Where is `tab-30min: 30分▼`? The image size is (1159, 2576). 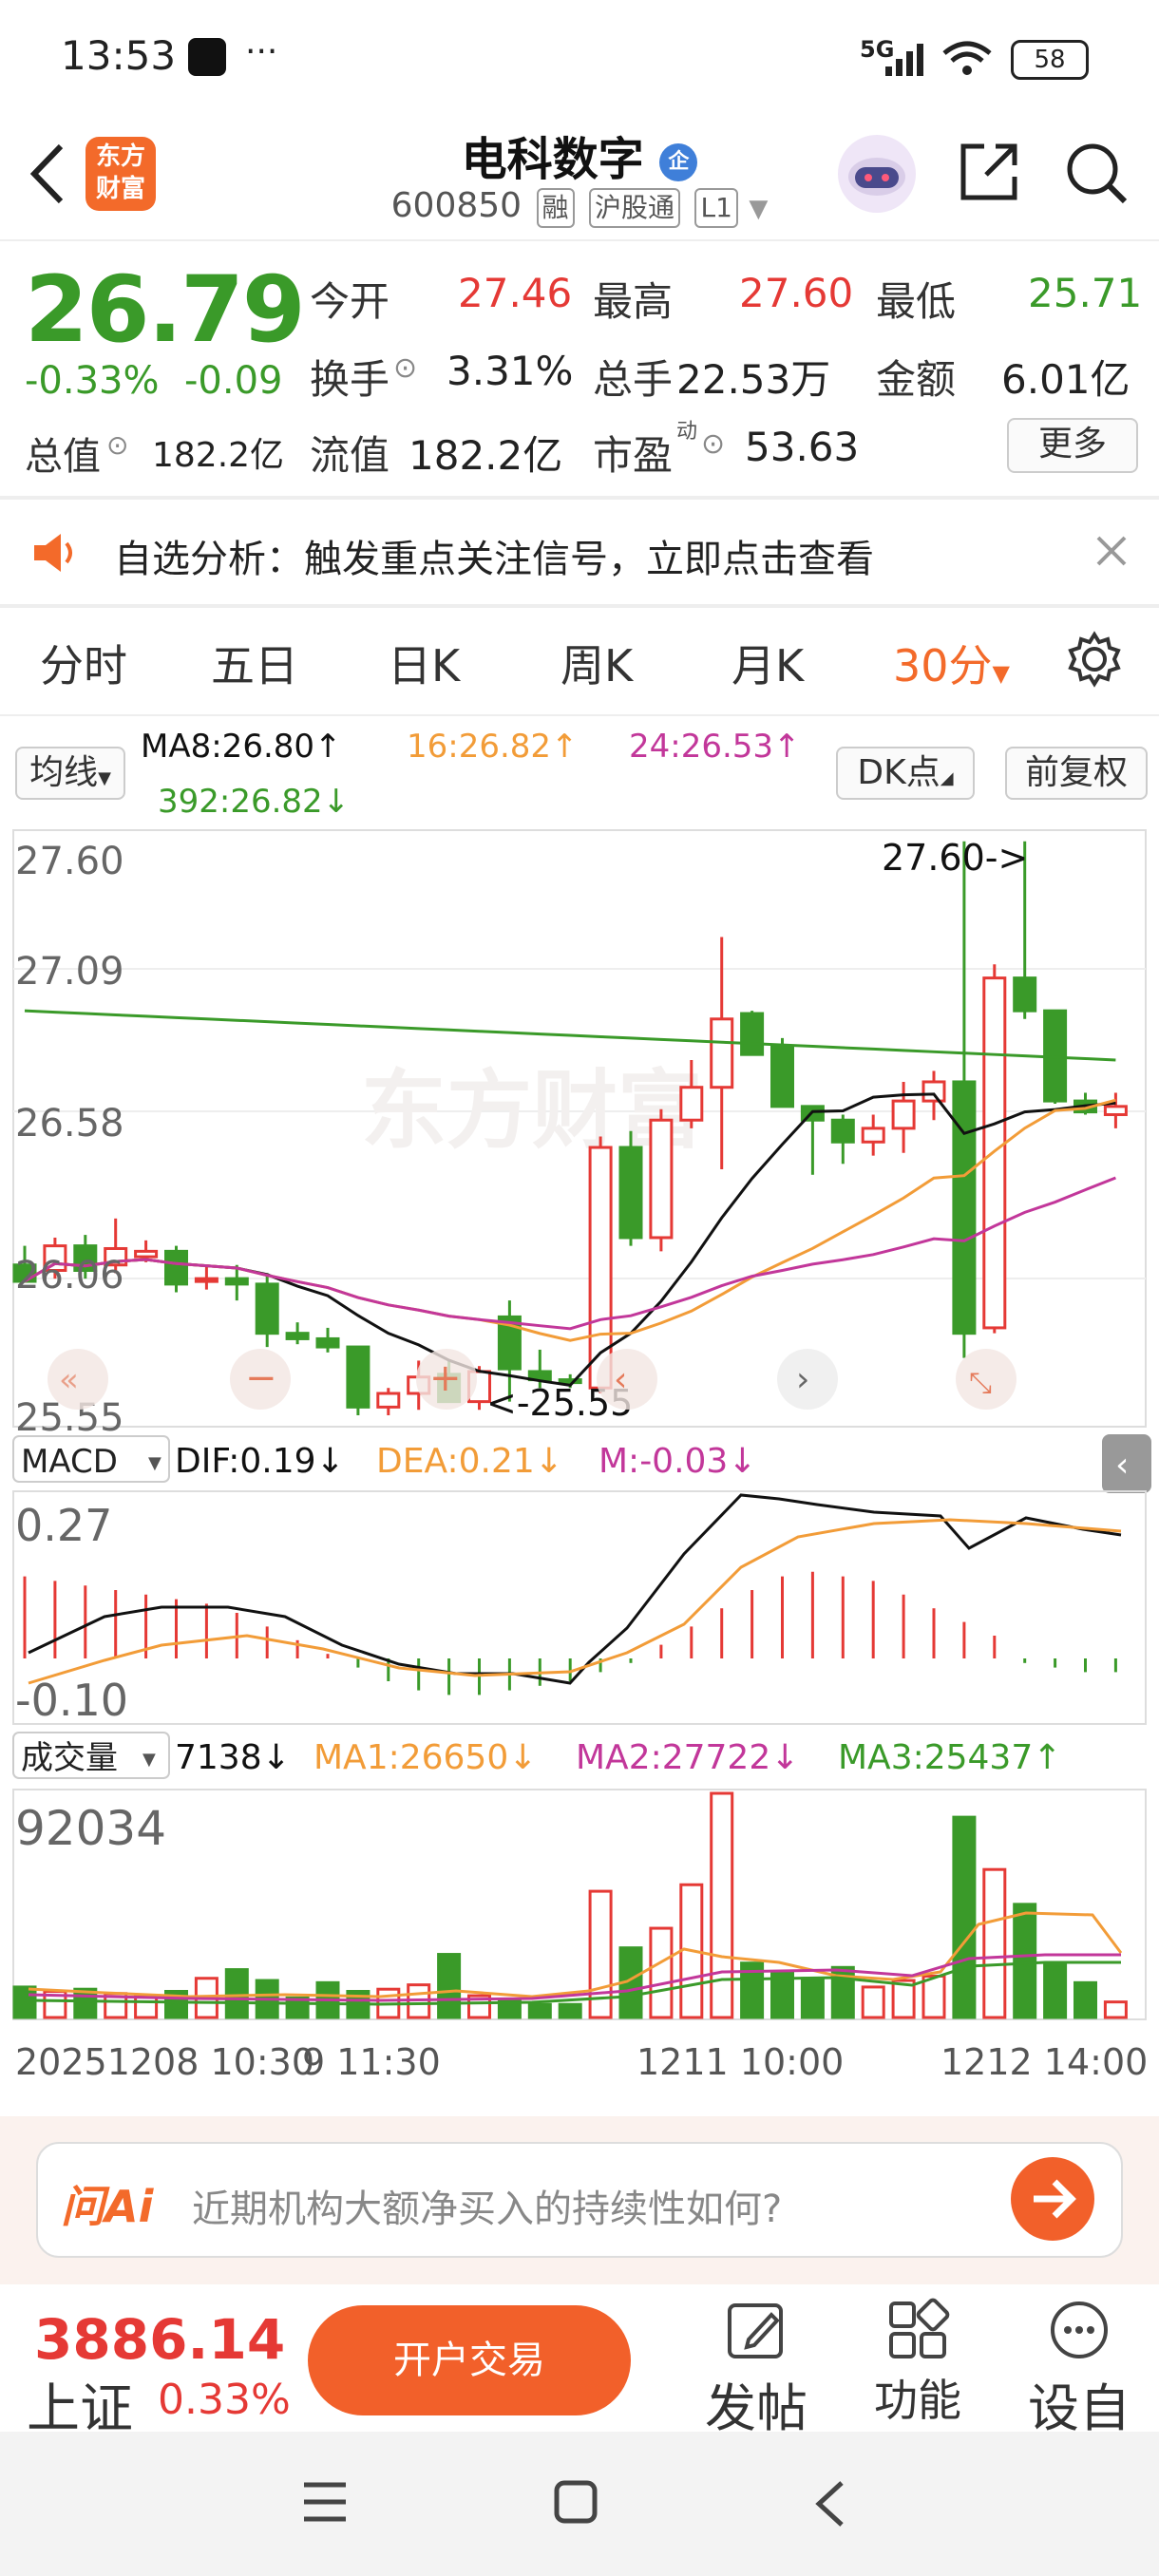
tab-30min: 30分▼ is located at coordinates (951, 663).